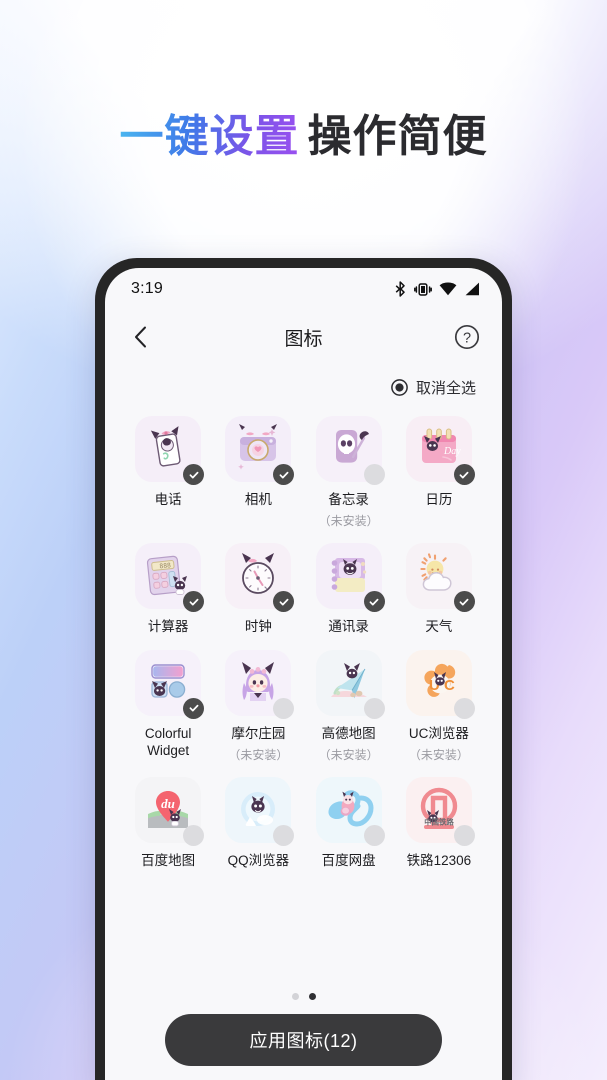 This screenshot has width=607, height=1080. I want to click on help-circle-icon: ?, so click(467, 337).